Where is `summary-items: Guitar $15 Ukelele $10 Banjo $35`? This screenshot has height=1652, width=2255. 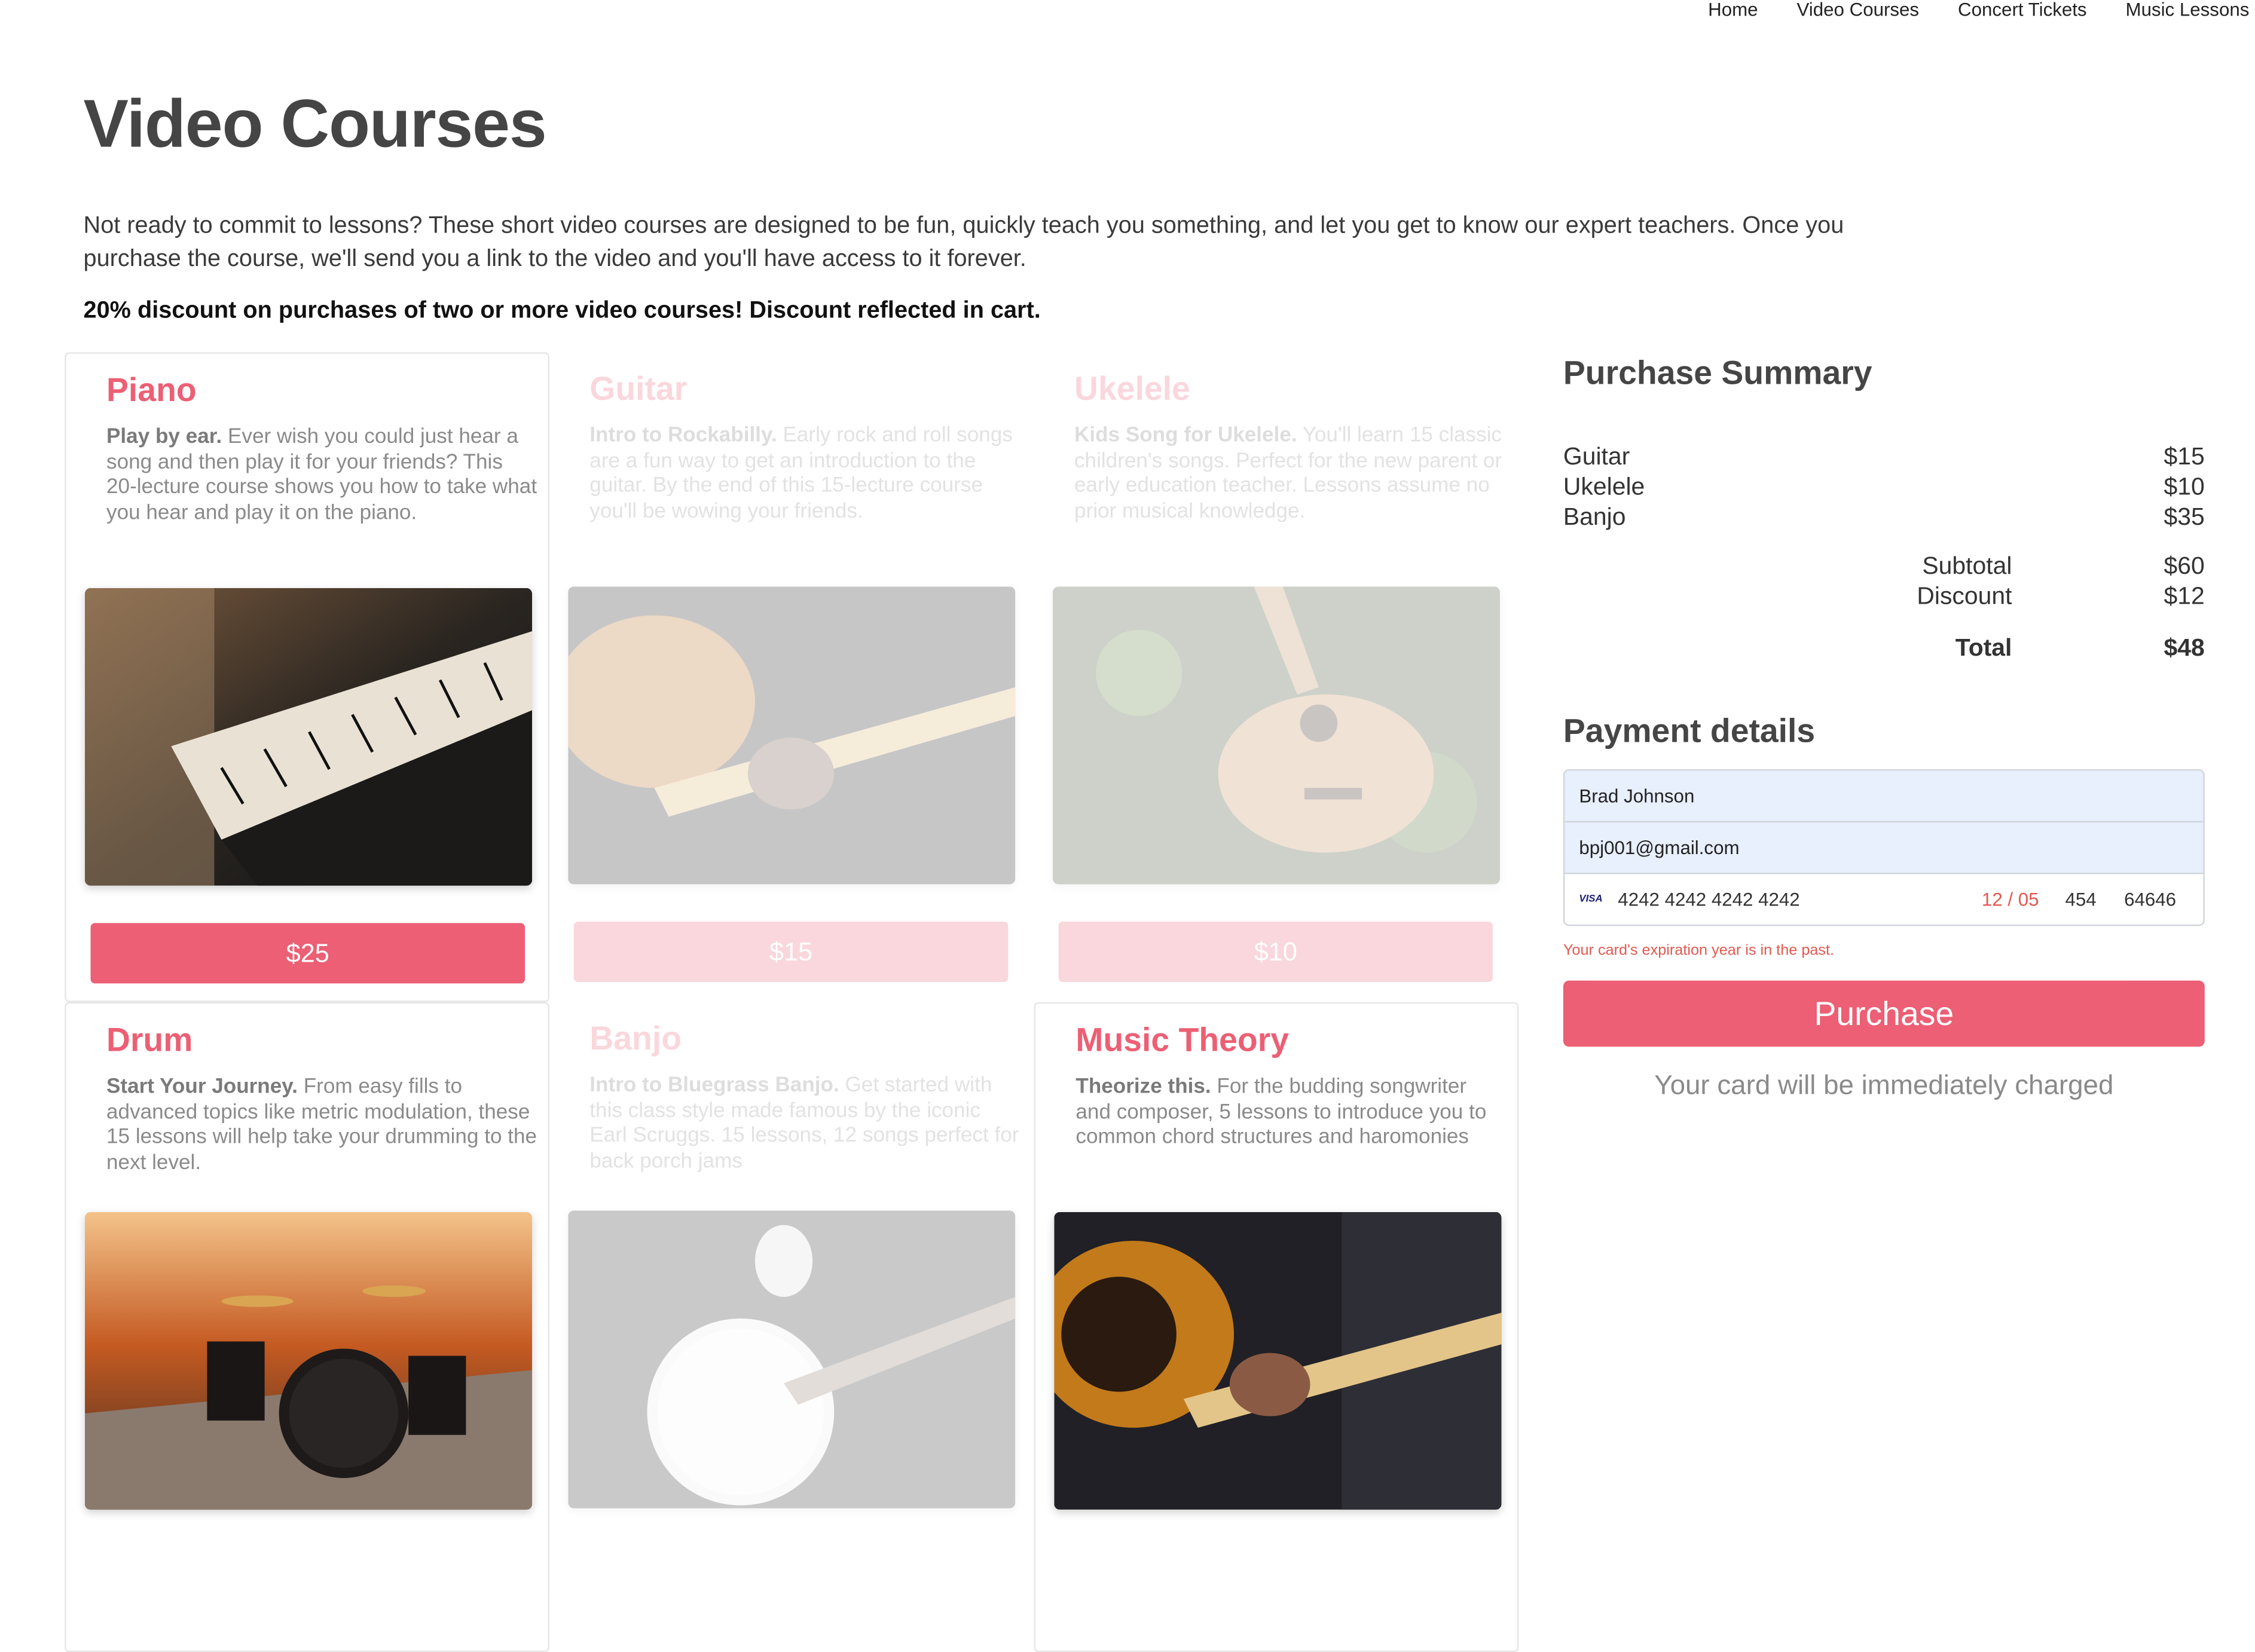 summary-items: Guitar $15 Ukelele $10 Banjo $35 is located at coordinates (1884, 487).